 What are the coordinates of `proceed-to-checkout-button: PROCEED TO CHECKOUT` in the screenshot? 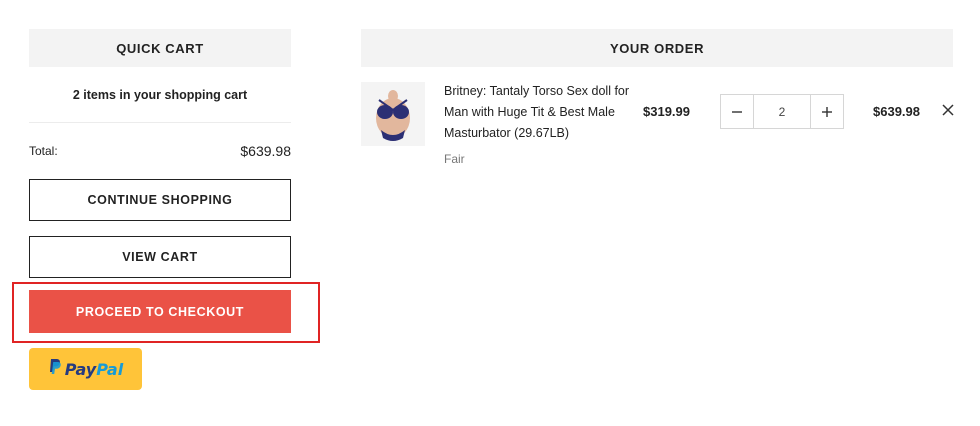 It's located at (160, 311).